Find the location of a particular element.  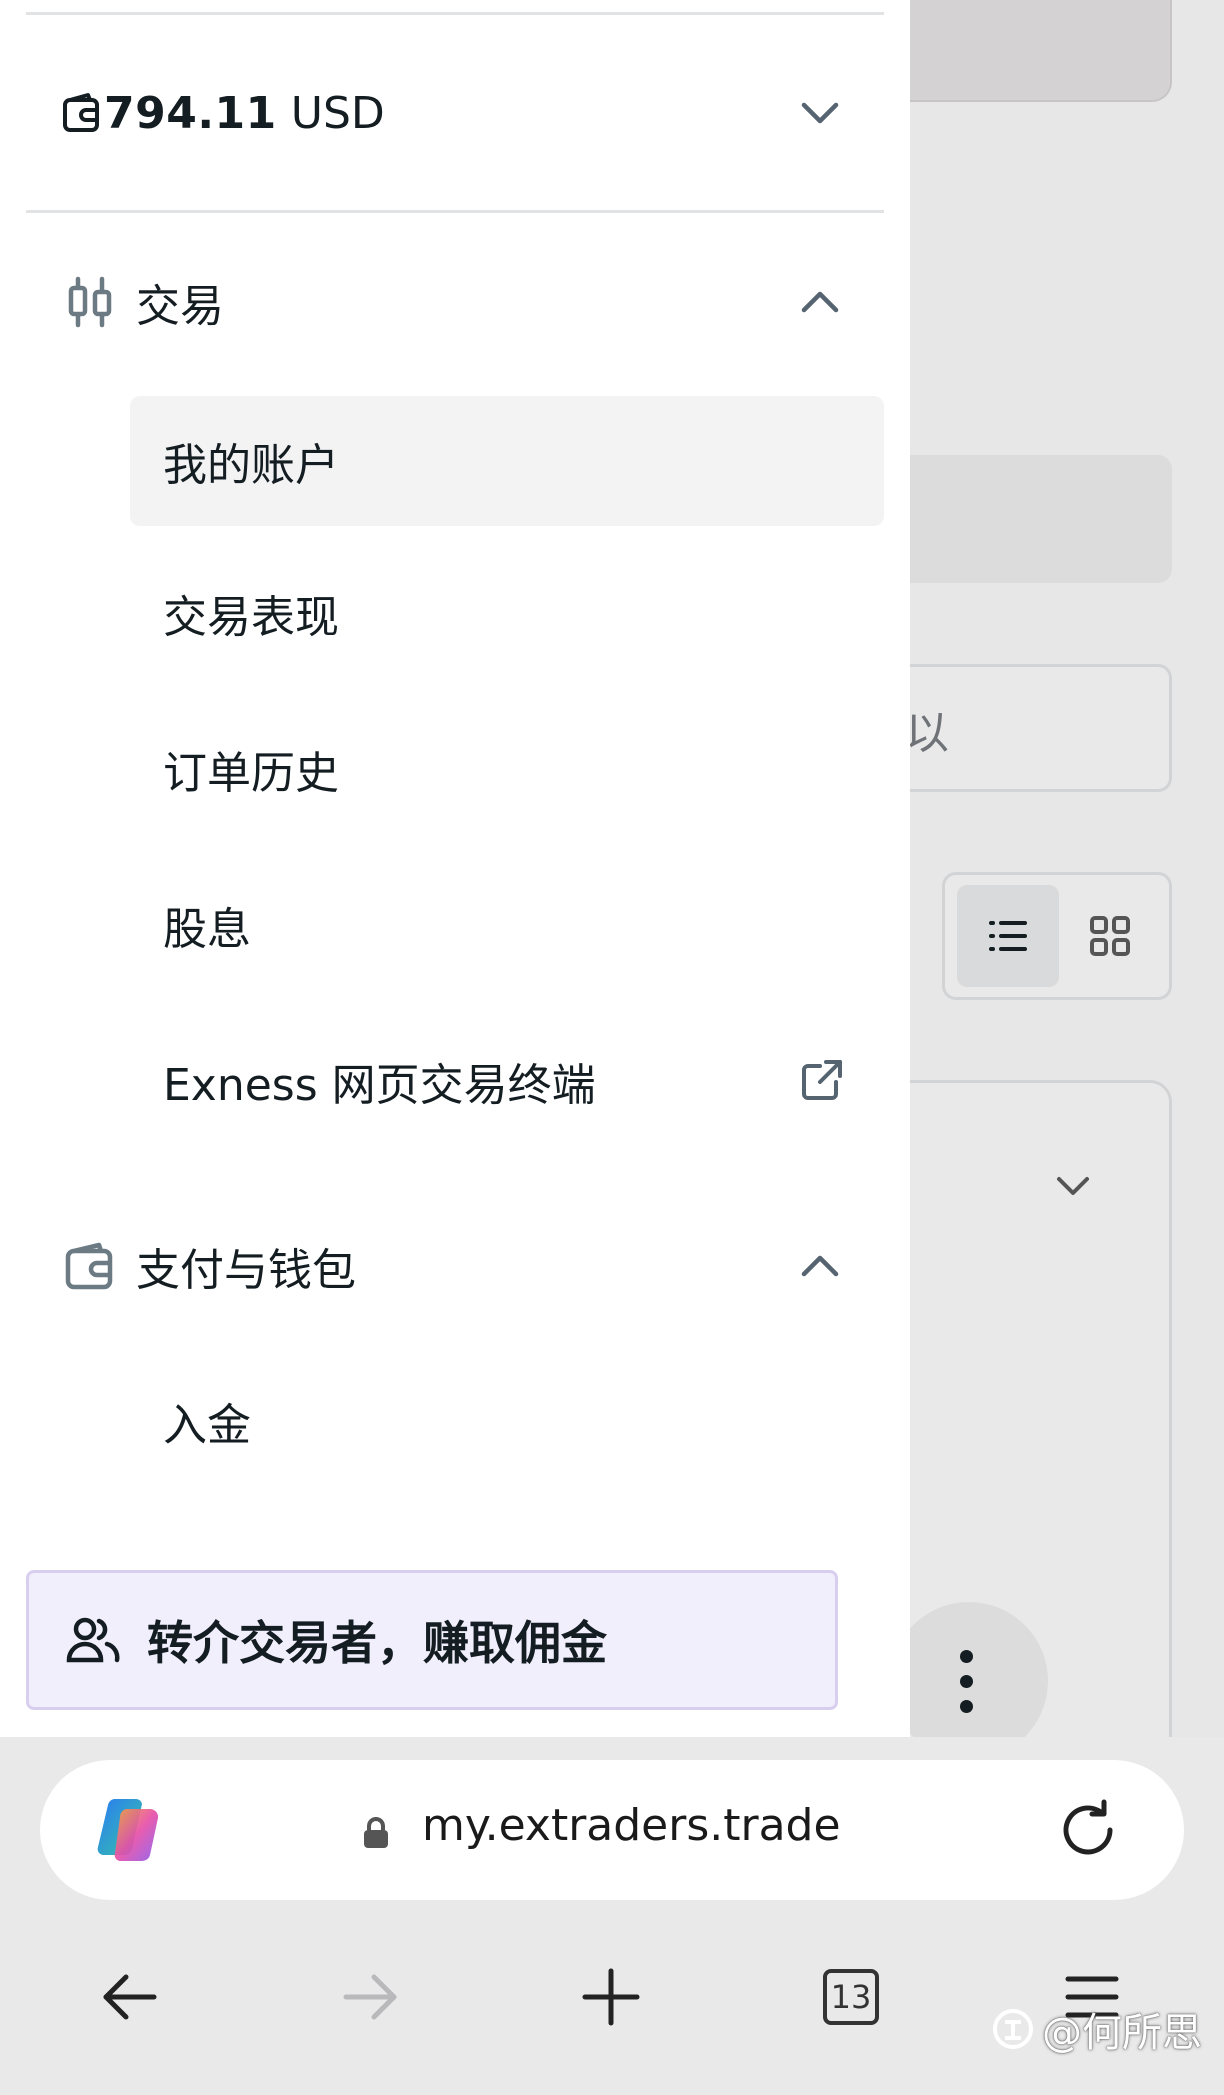

more-vertical-icon is located at coordinates (967, 1681).